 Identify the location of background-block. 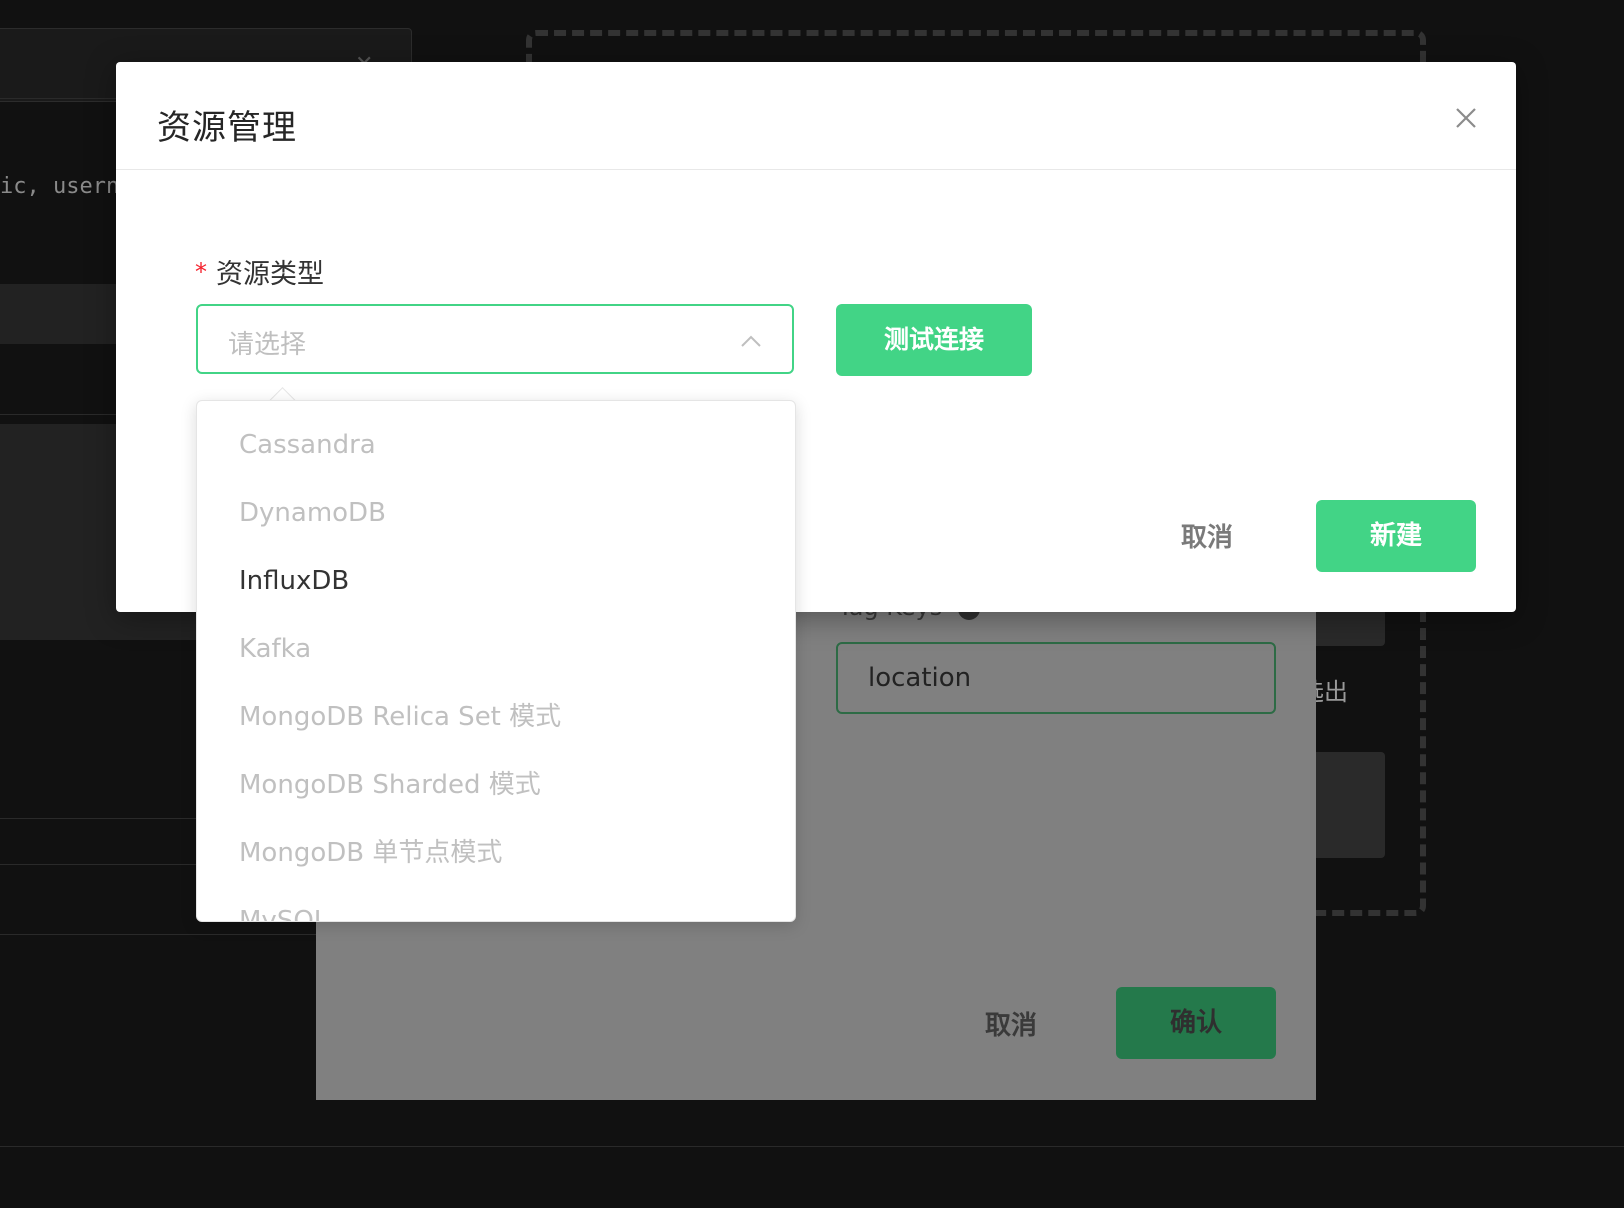
(58, 314).